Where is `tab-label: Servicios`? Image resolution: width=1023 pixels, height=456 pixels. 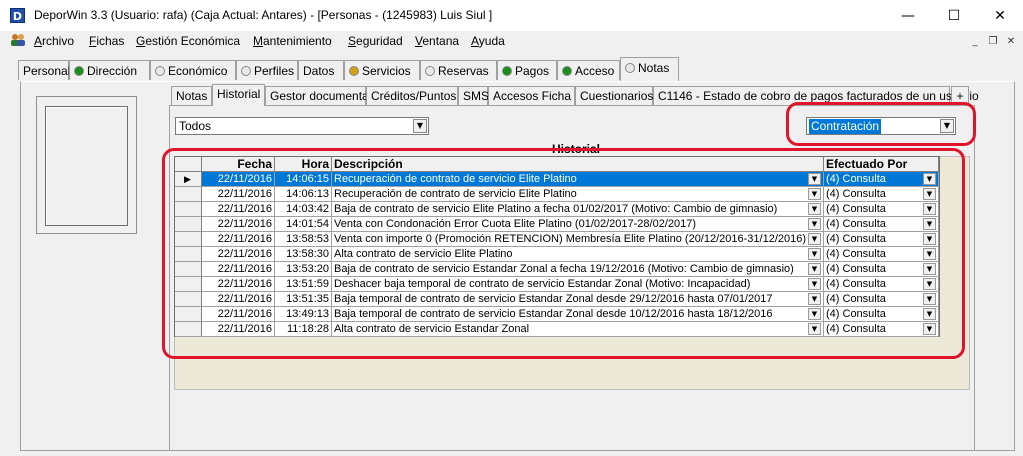 tab-label: Servicios is located at coordinates (386, 71).